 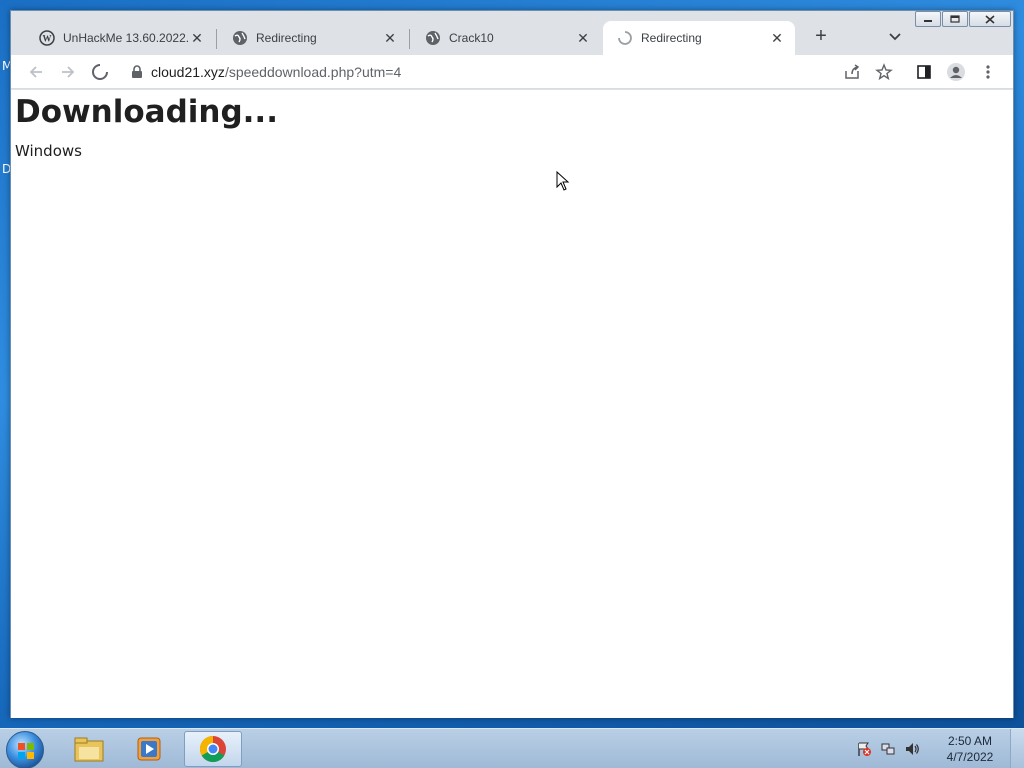 I want to click on windows-logo-icon, so click(x=26, y=751).